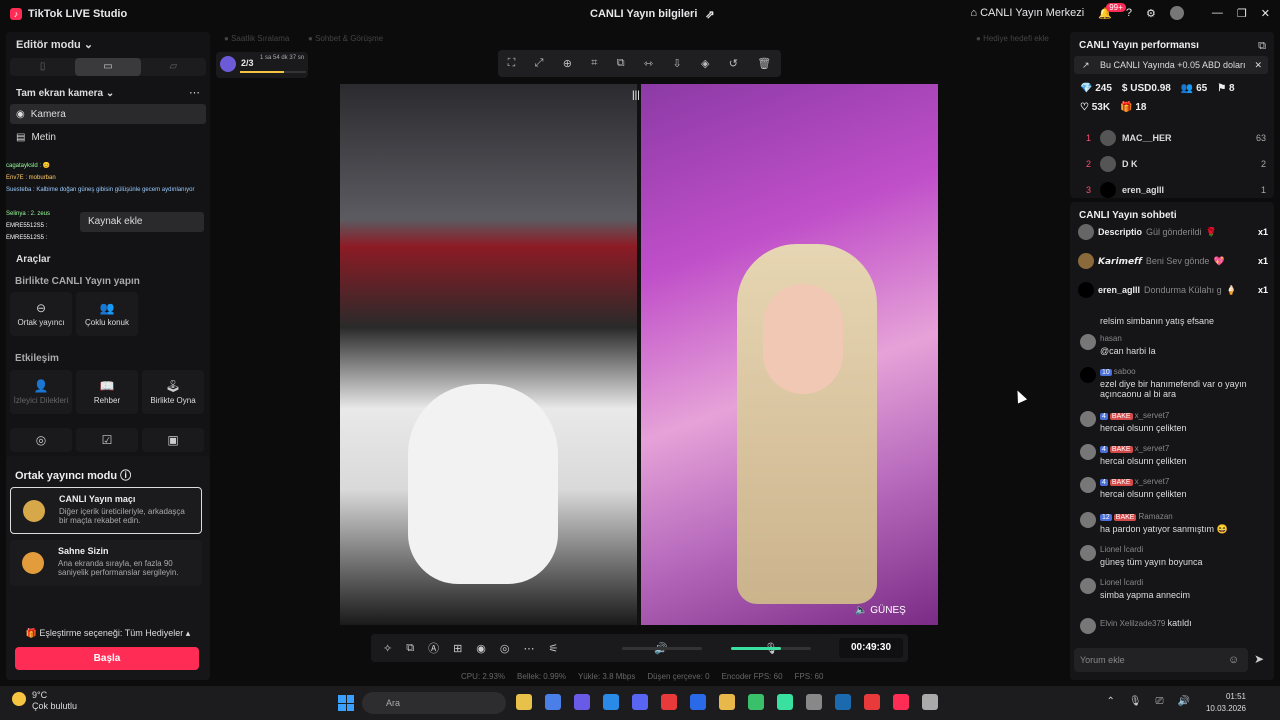  I want to click on crop-icon: ⌗, so click(594, 63).